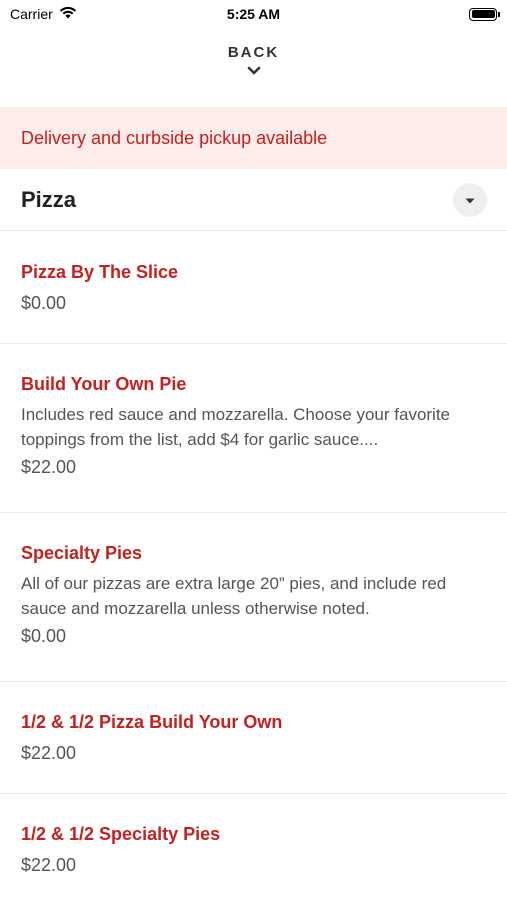 This screenshot has height=900, width=507. What do you see at coordinates (31, 14) in the screenshot?
I see `carrier-label: Carrier` at bounding box center [31, 14].